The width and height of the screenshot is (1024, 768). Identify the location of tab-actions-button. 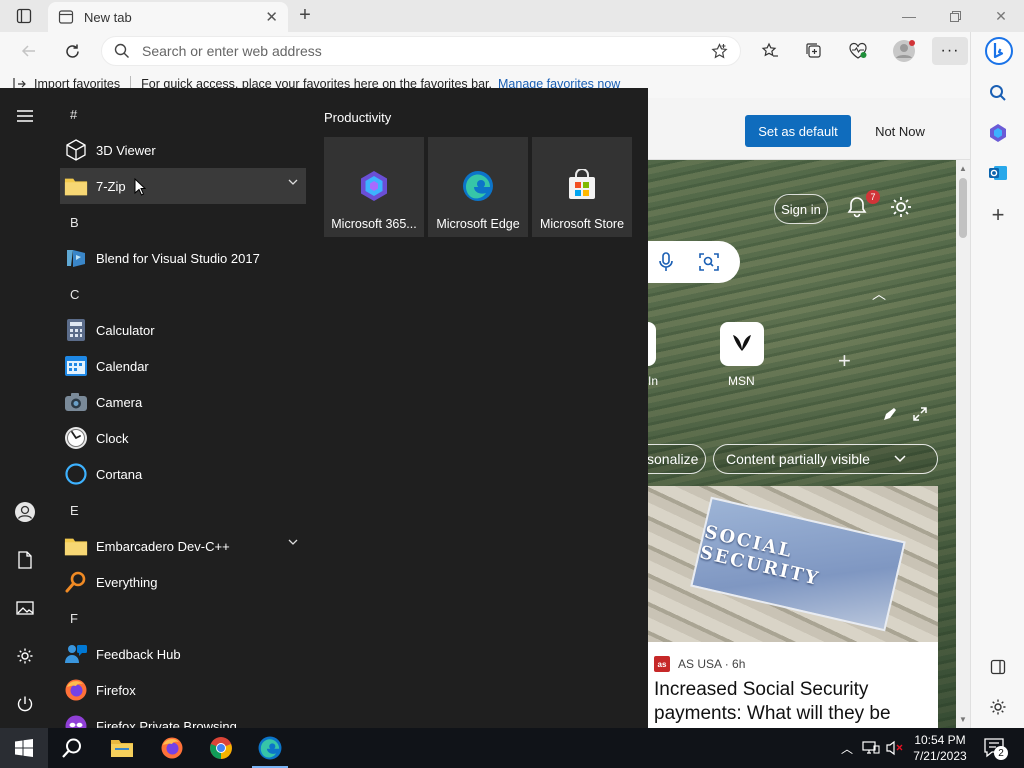
(24, 16).